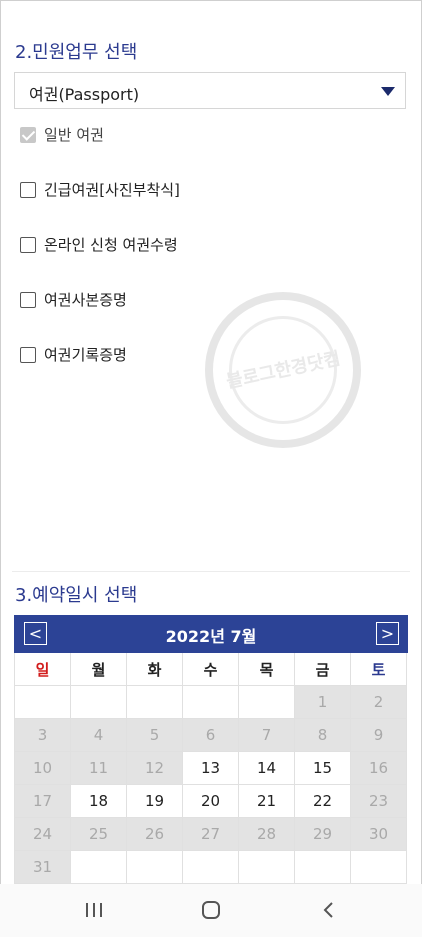 The width and height of the screenshot is (422, 937). What do you see at coordinates (99, 669) in the screenshot?
I see `weekday-mon: 월` at bounding box center [99, 669].